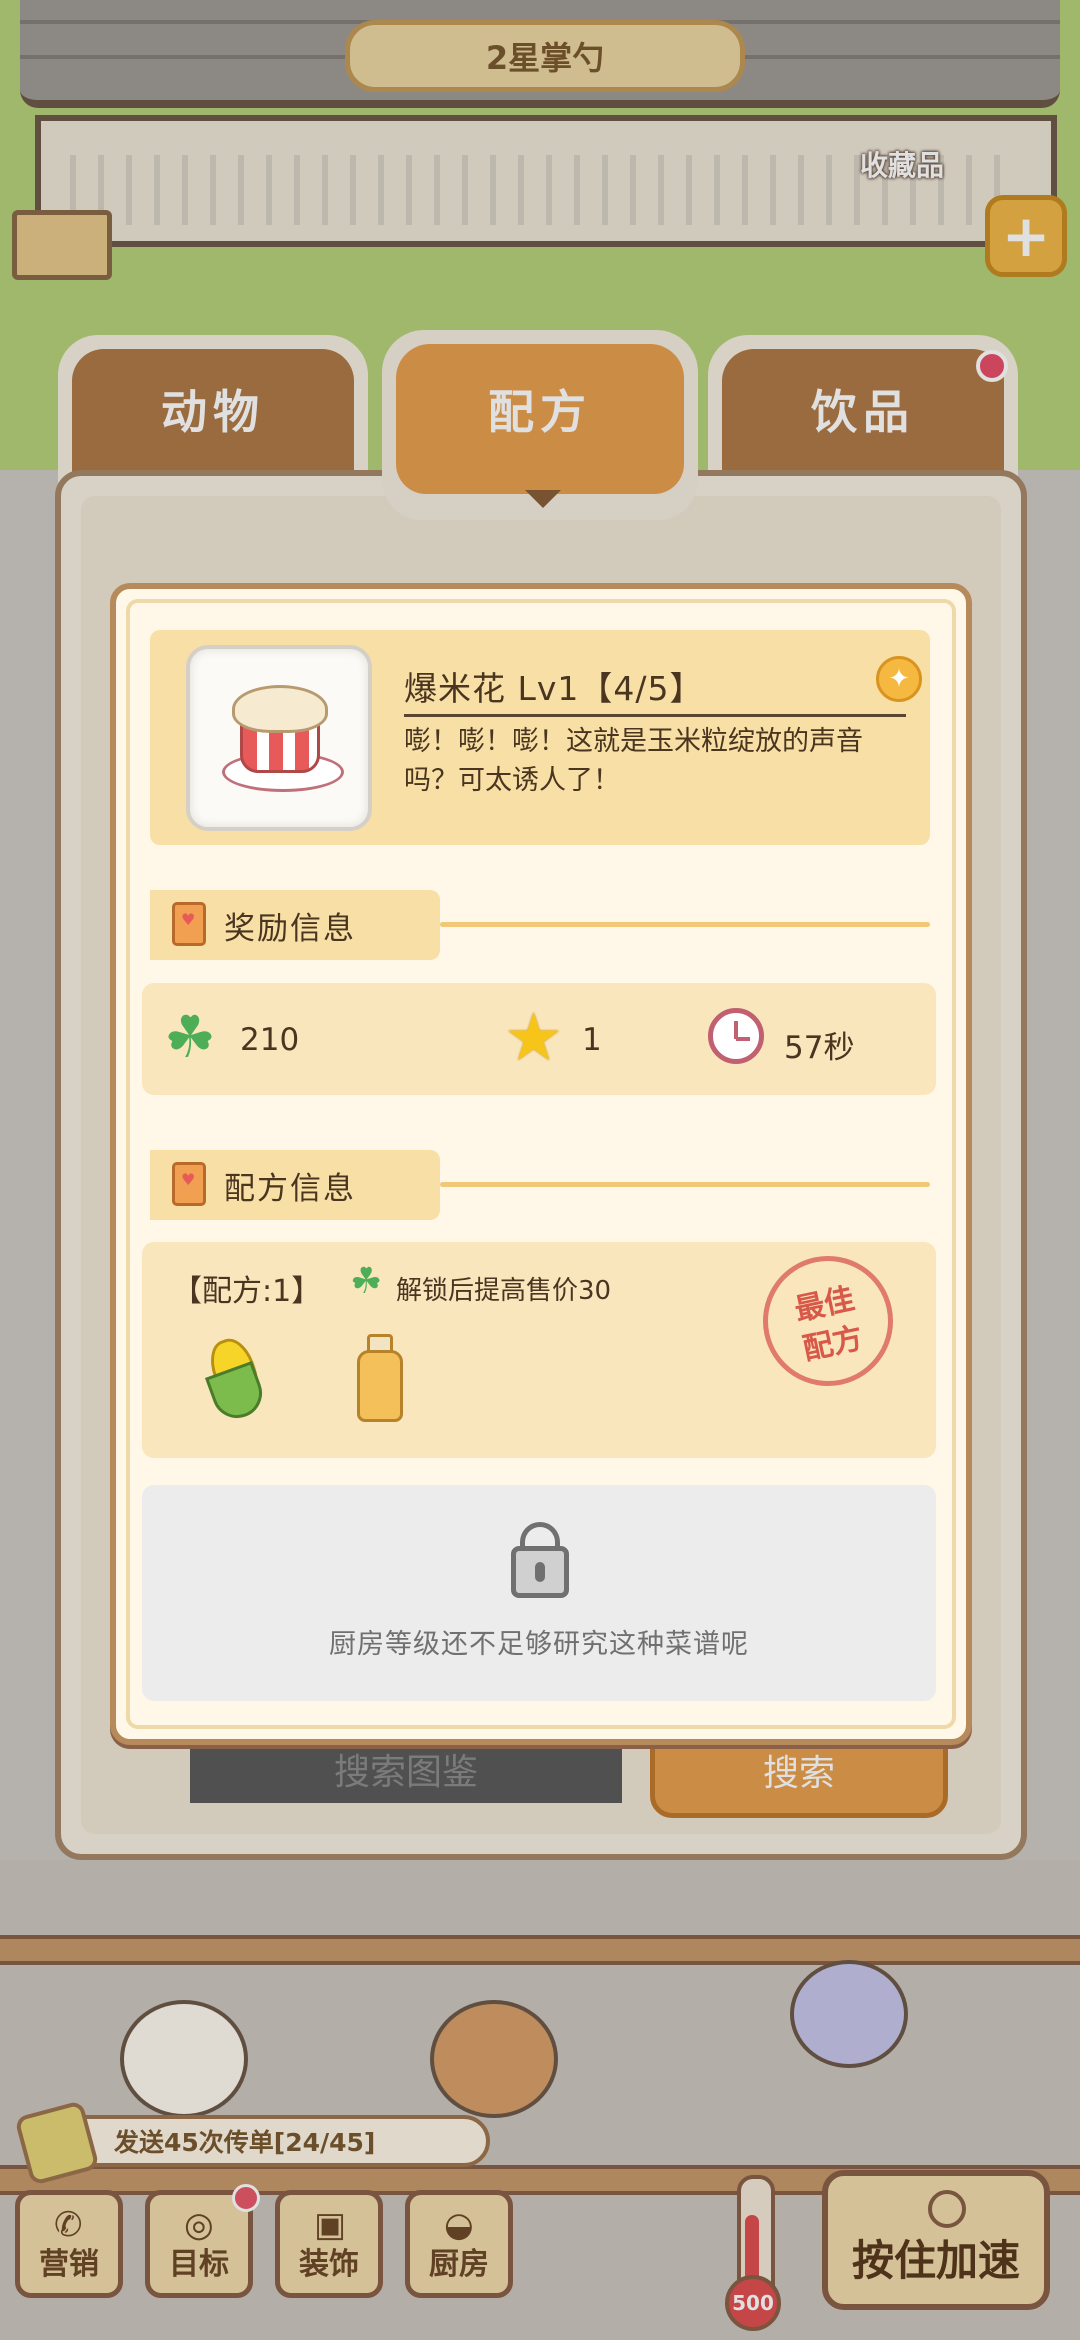 The image size is (1080, 2340). I want to click on recipe-unlock-bonus: 解锁后提高售价30, so click(504, 1291).